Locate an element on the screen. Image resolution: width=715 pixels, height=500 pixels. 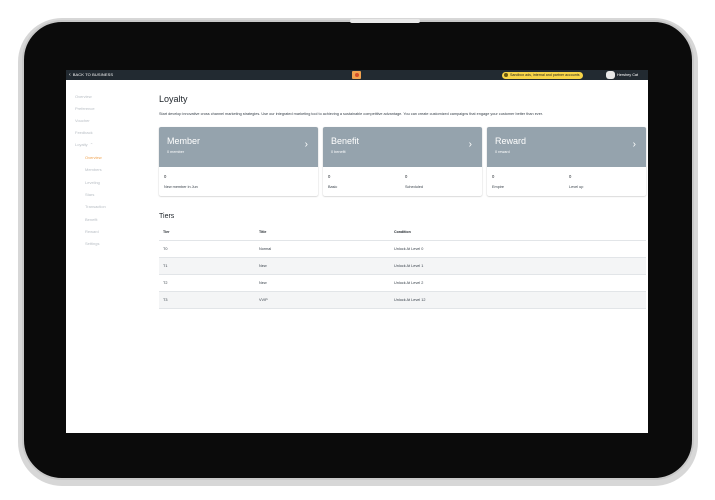
tier-cell: T3 is located at coordinates (165, 300).